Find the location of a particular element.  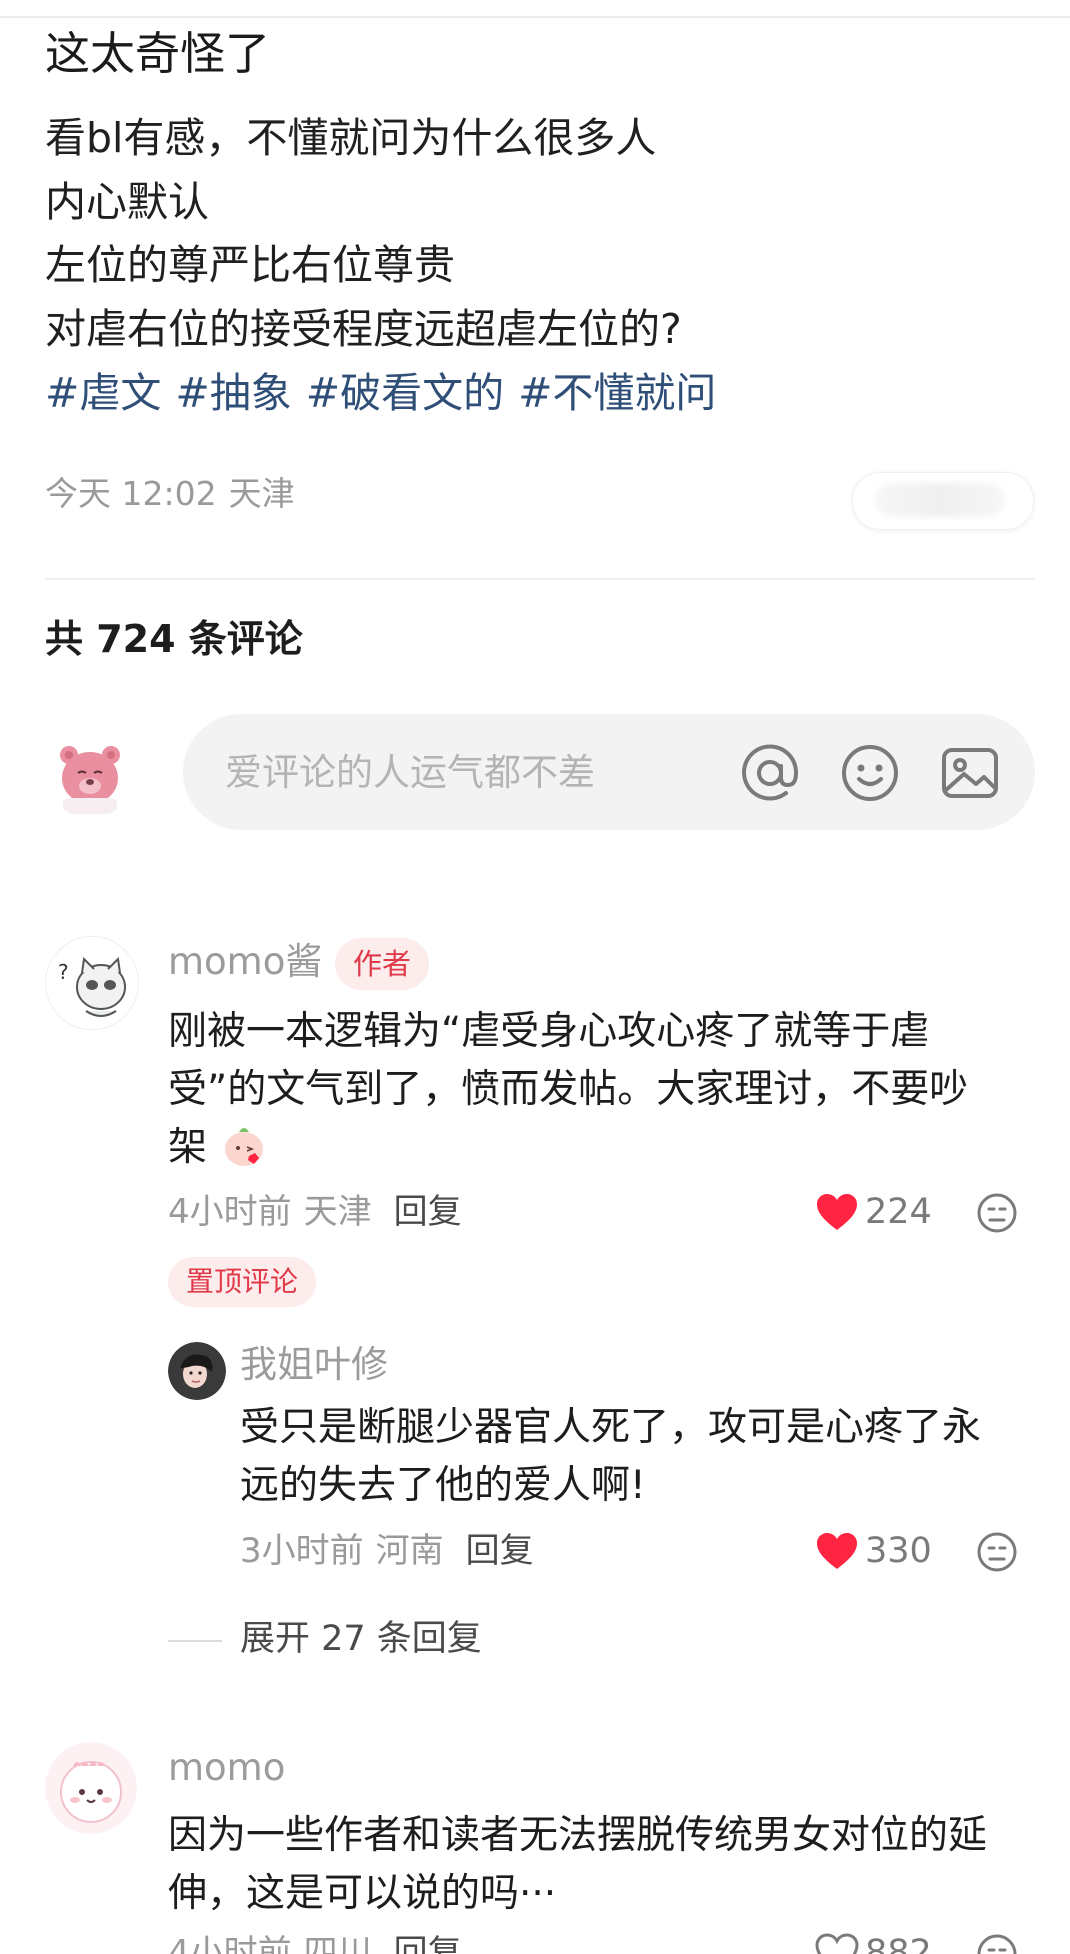

heart-outline-icon is located at coordinates (837, 1943).